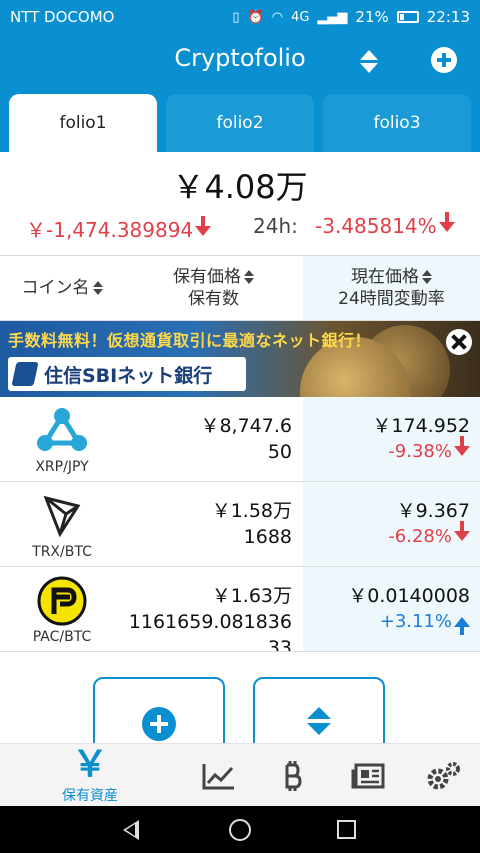  Describe the element at coordinates (407, 17) in the screenshot. I see `battery-icon` at that location.